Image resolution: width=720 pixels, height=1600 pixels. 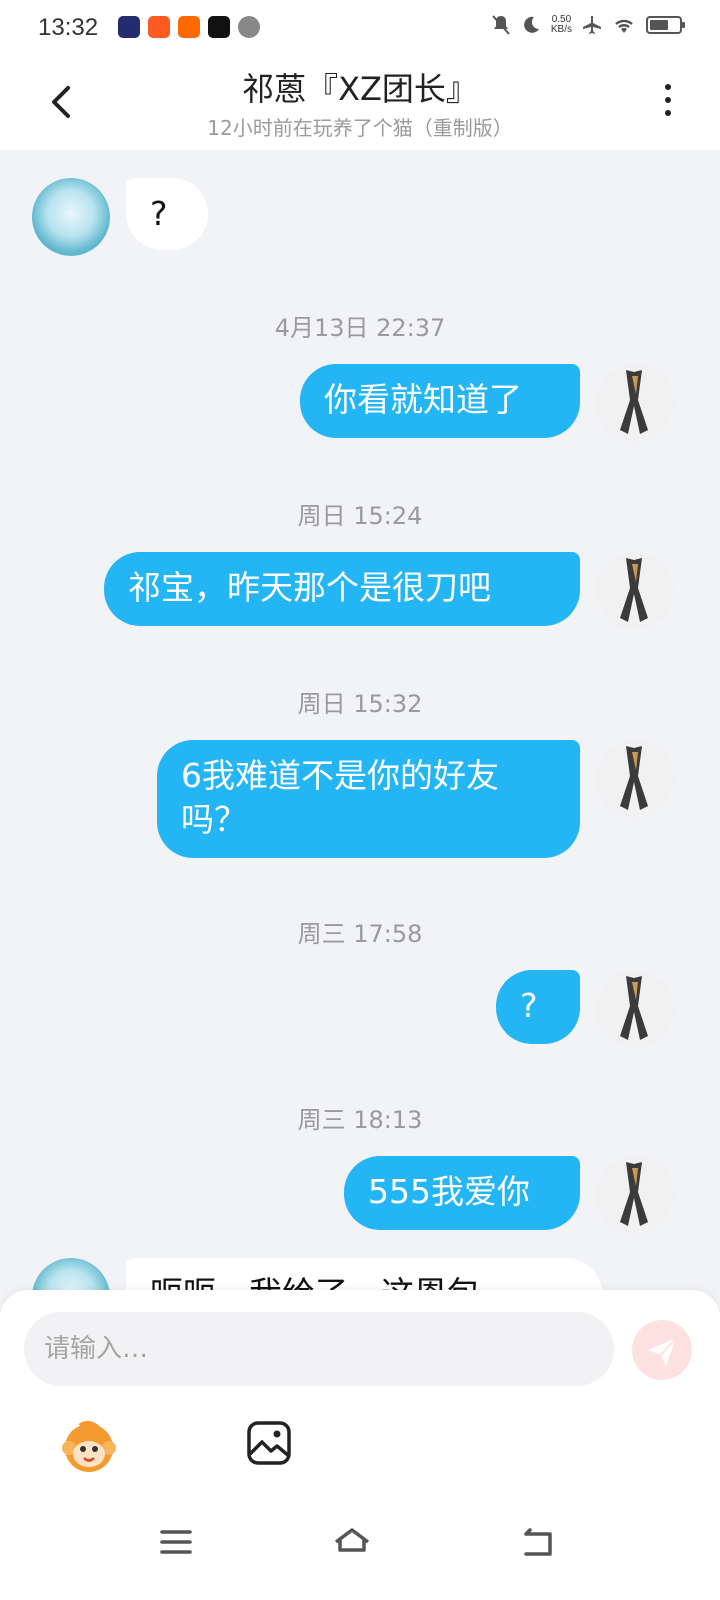 I want to click on message-bubble-incoming: ?, so click(x=167, y=214).